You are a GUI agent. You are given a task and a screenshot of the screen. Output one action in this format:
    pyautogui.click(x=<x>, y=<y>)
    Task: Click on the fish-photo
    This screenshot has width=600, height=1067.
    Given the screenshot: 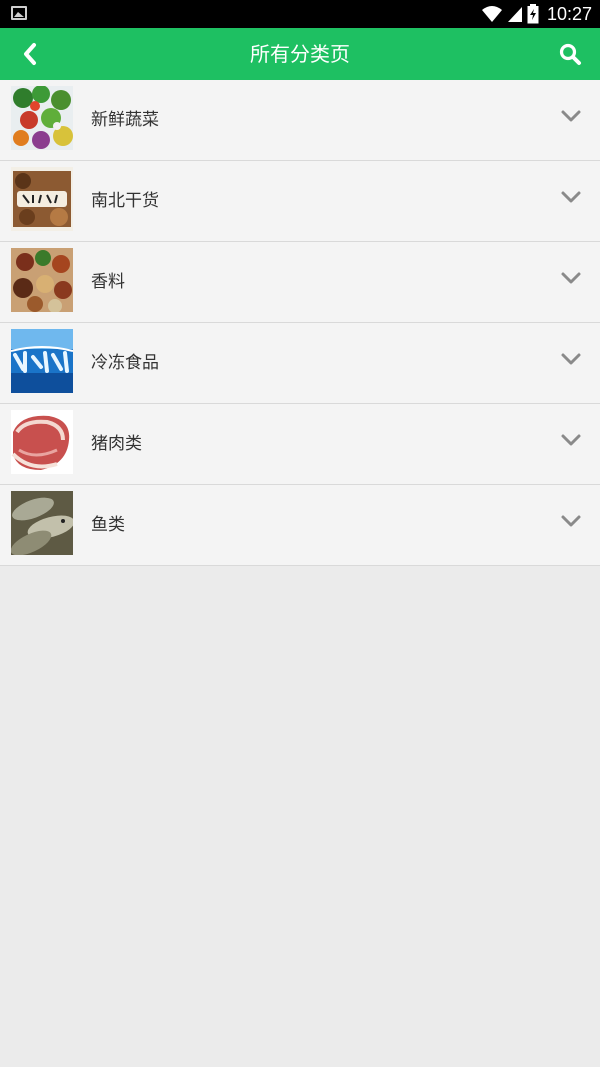 What is the action you would take?
    pyautogui.click(x=42, y=523)
    